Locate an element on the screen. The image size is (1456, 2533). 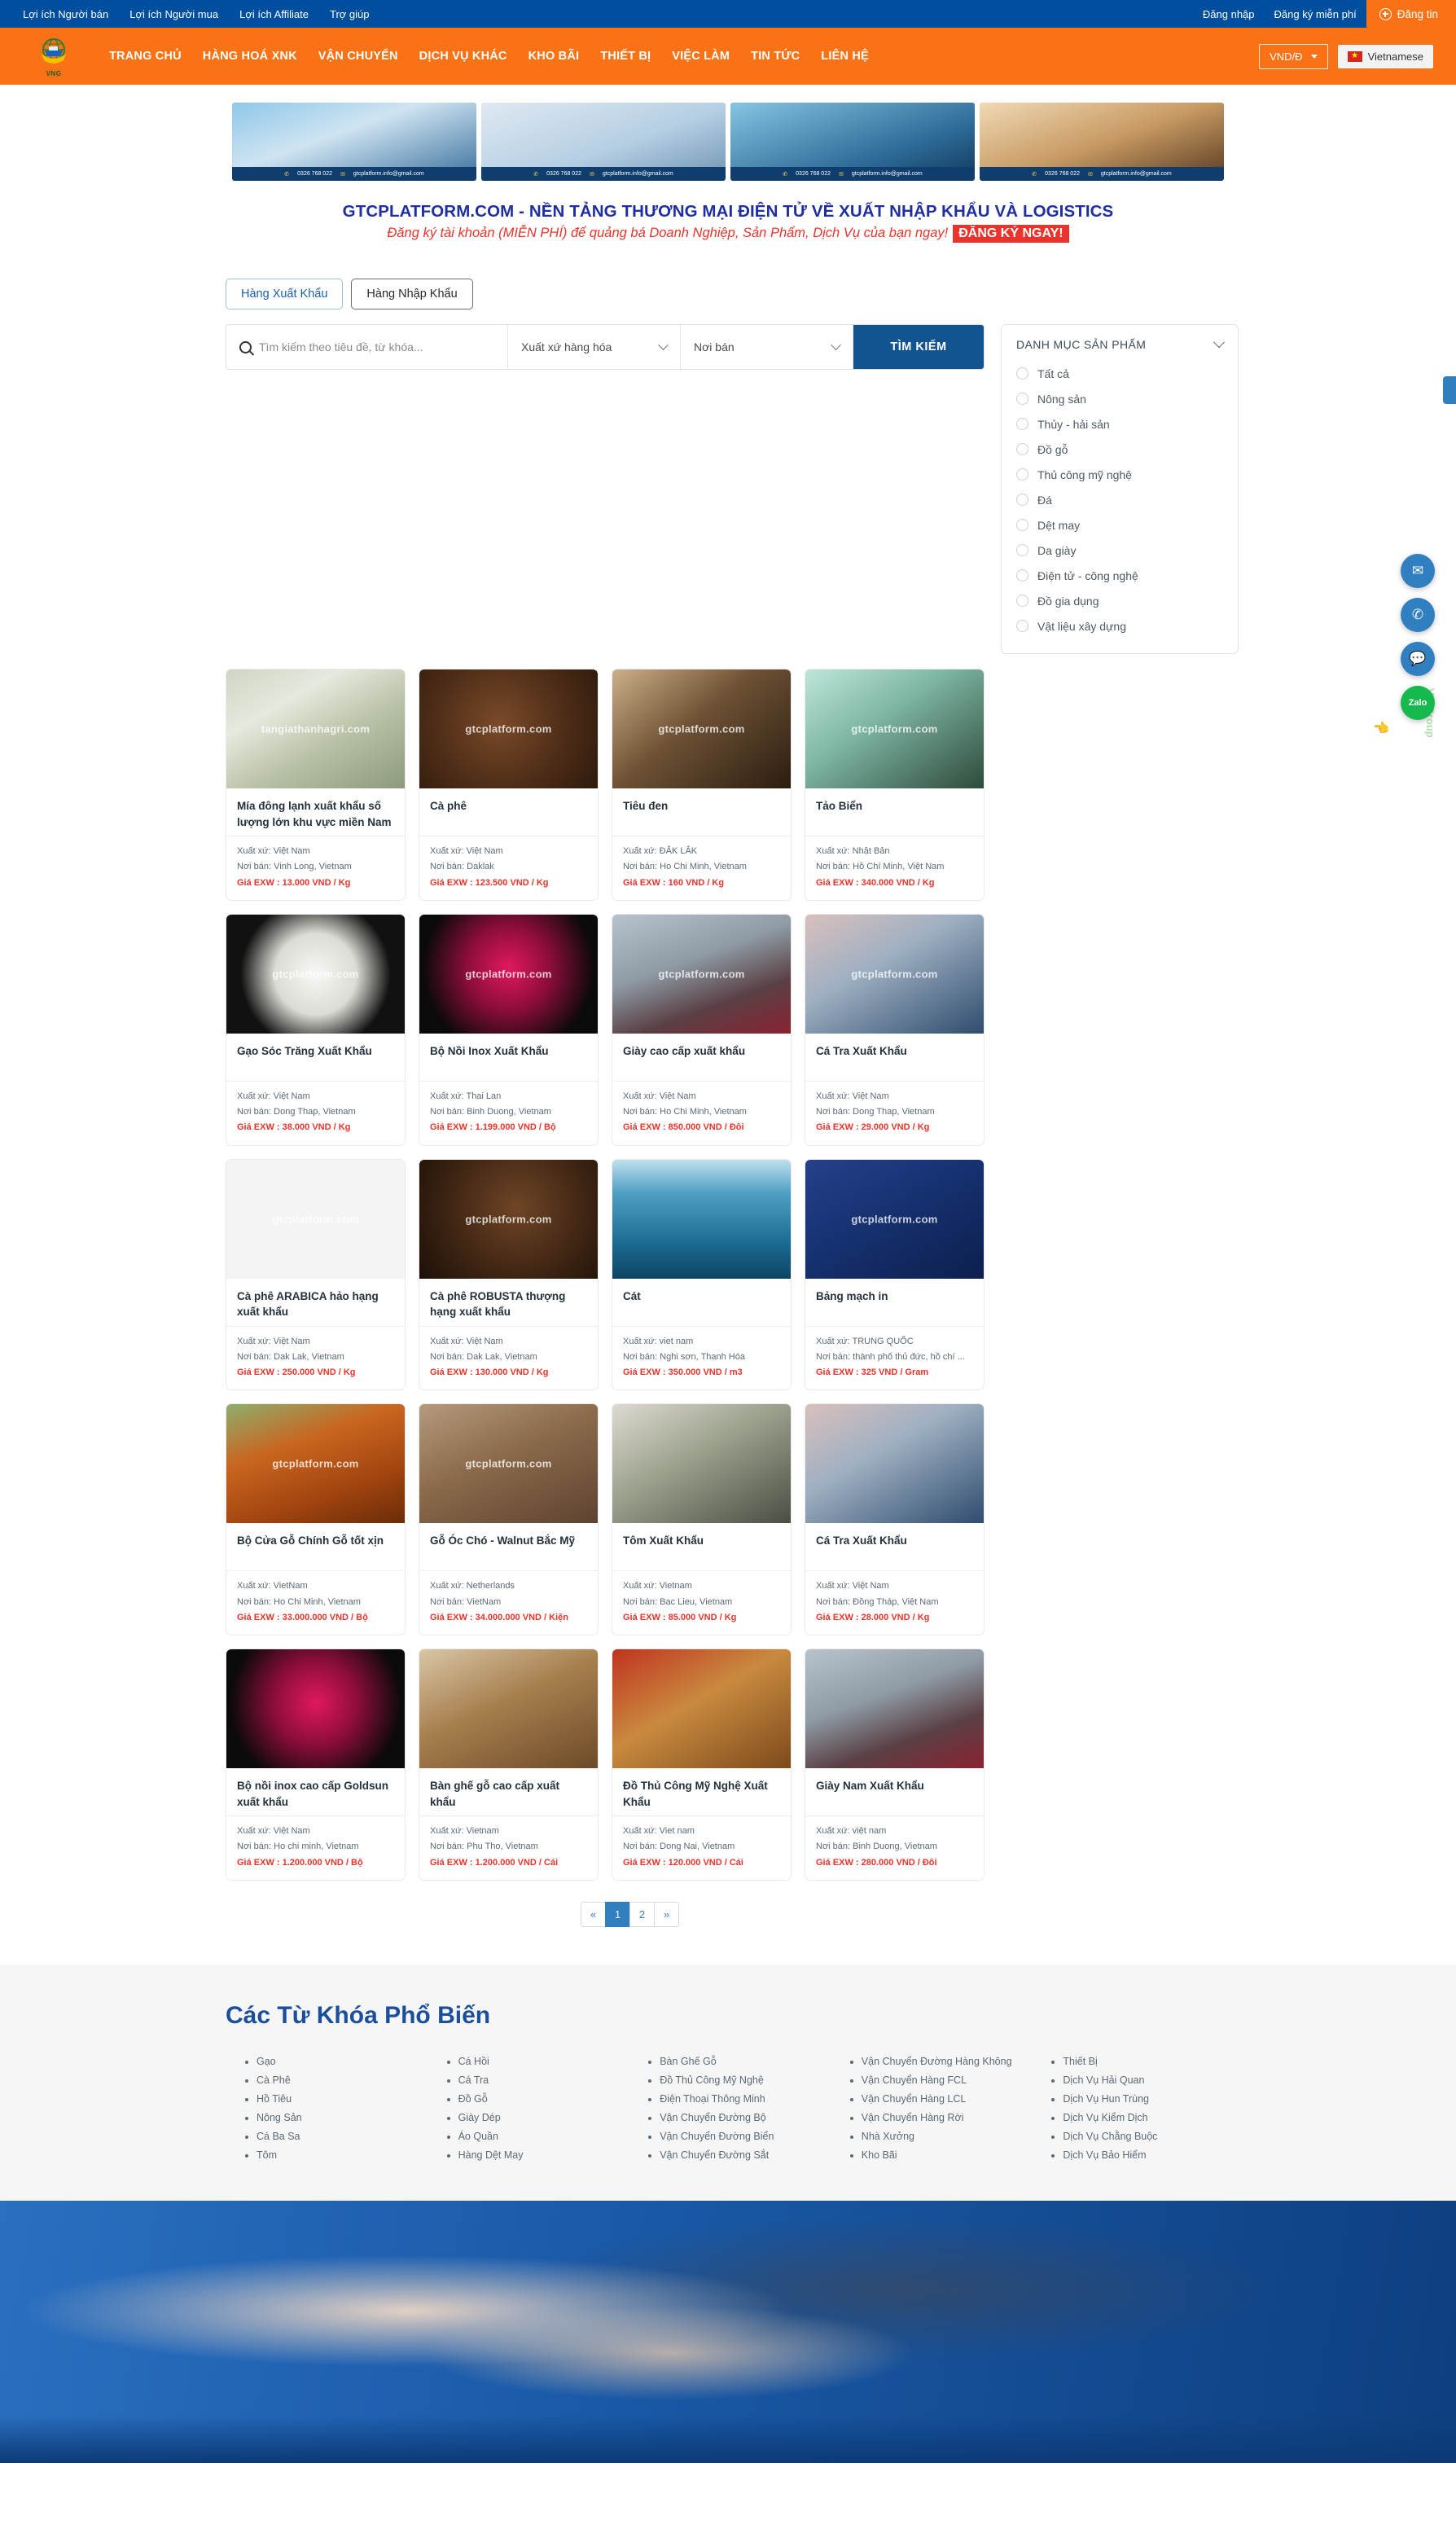
nav-item-jobs: VIỆC LÀM is located at coordinates (701, 56).